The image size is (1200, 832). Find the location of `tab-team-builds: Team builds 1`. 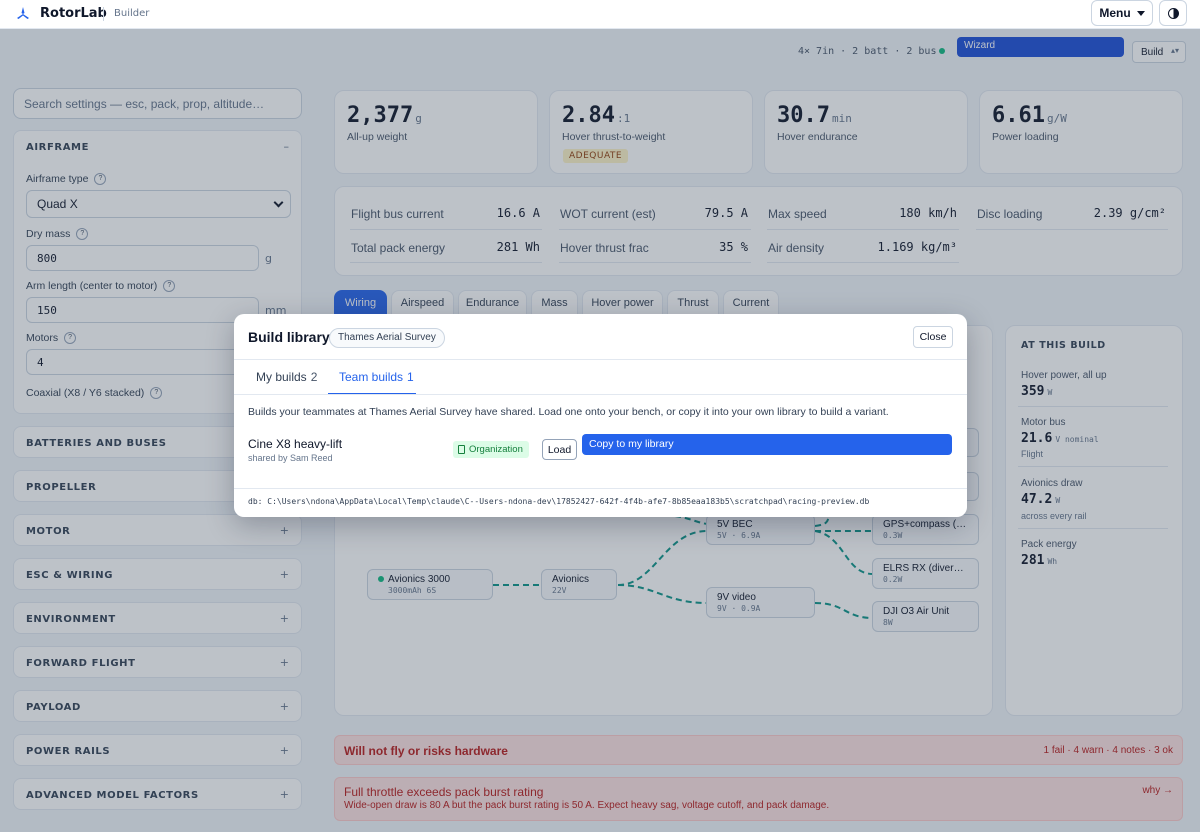

tab-team-builds: Team builds 1 is located at coordinates (376, 377).